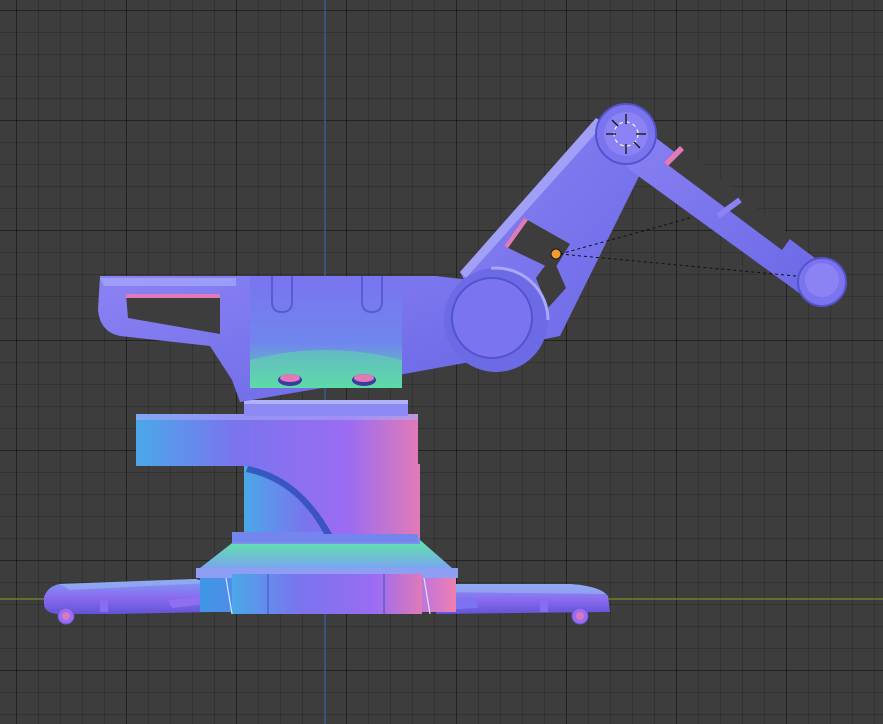 The width and height of the screenshot is (883, 724). Describe the element at coordinates (822, 282) in the screenshot. I see `wrist-joint` at that location.